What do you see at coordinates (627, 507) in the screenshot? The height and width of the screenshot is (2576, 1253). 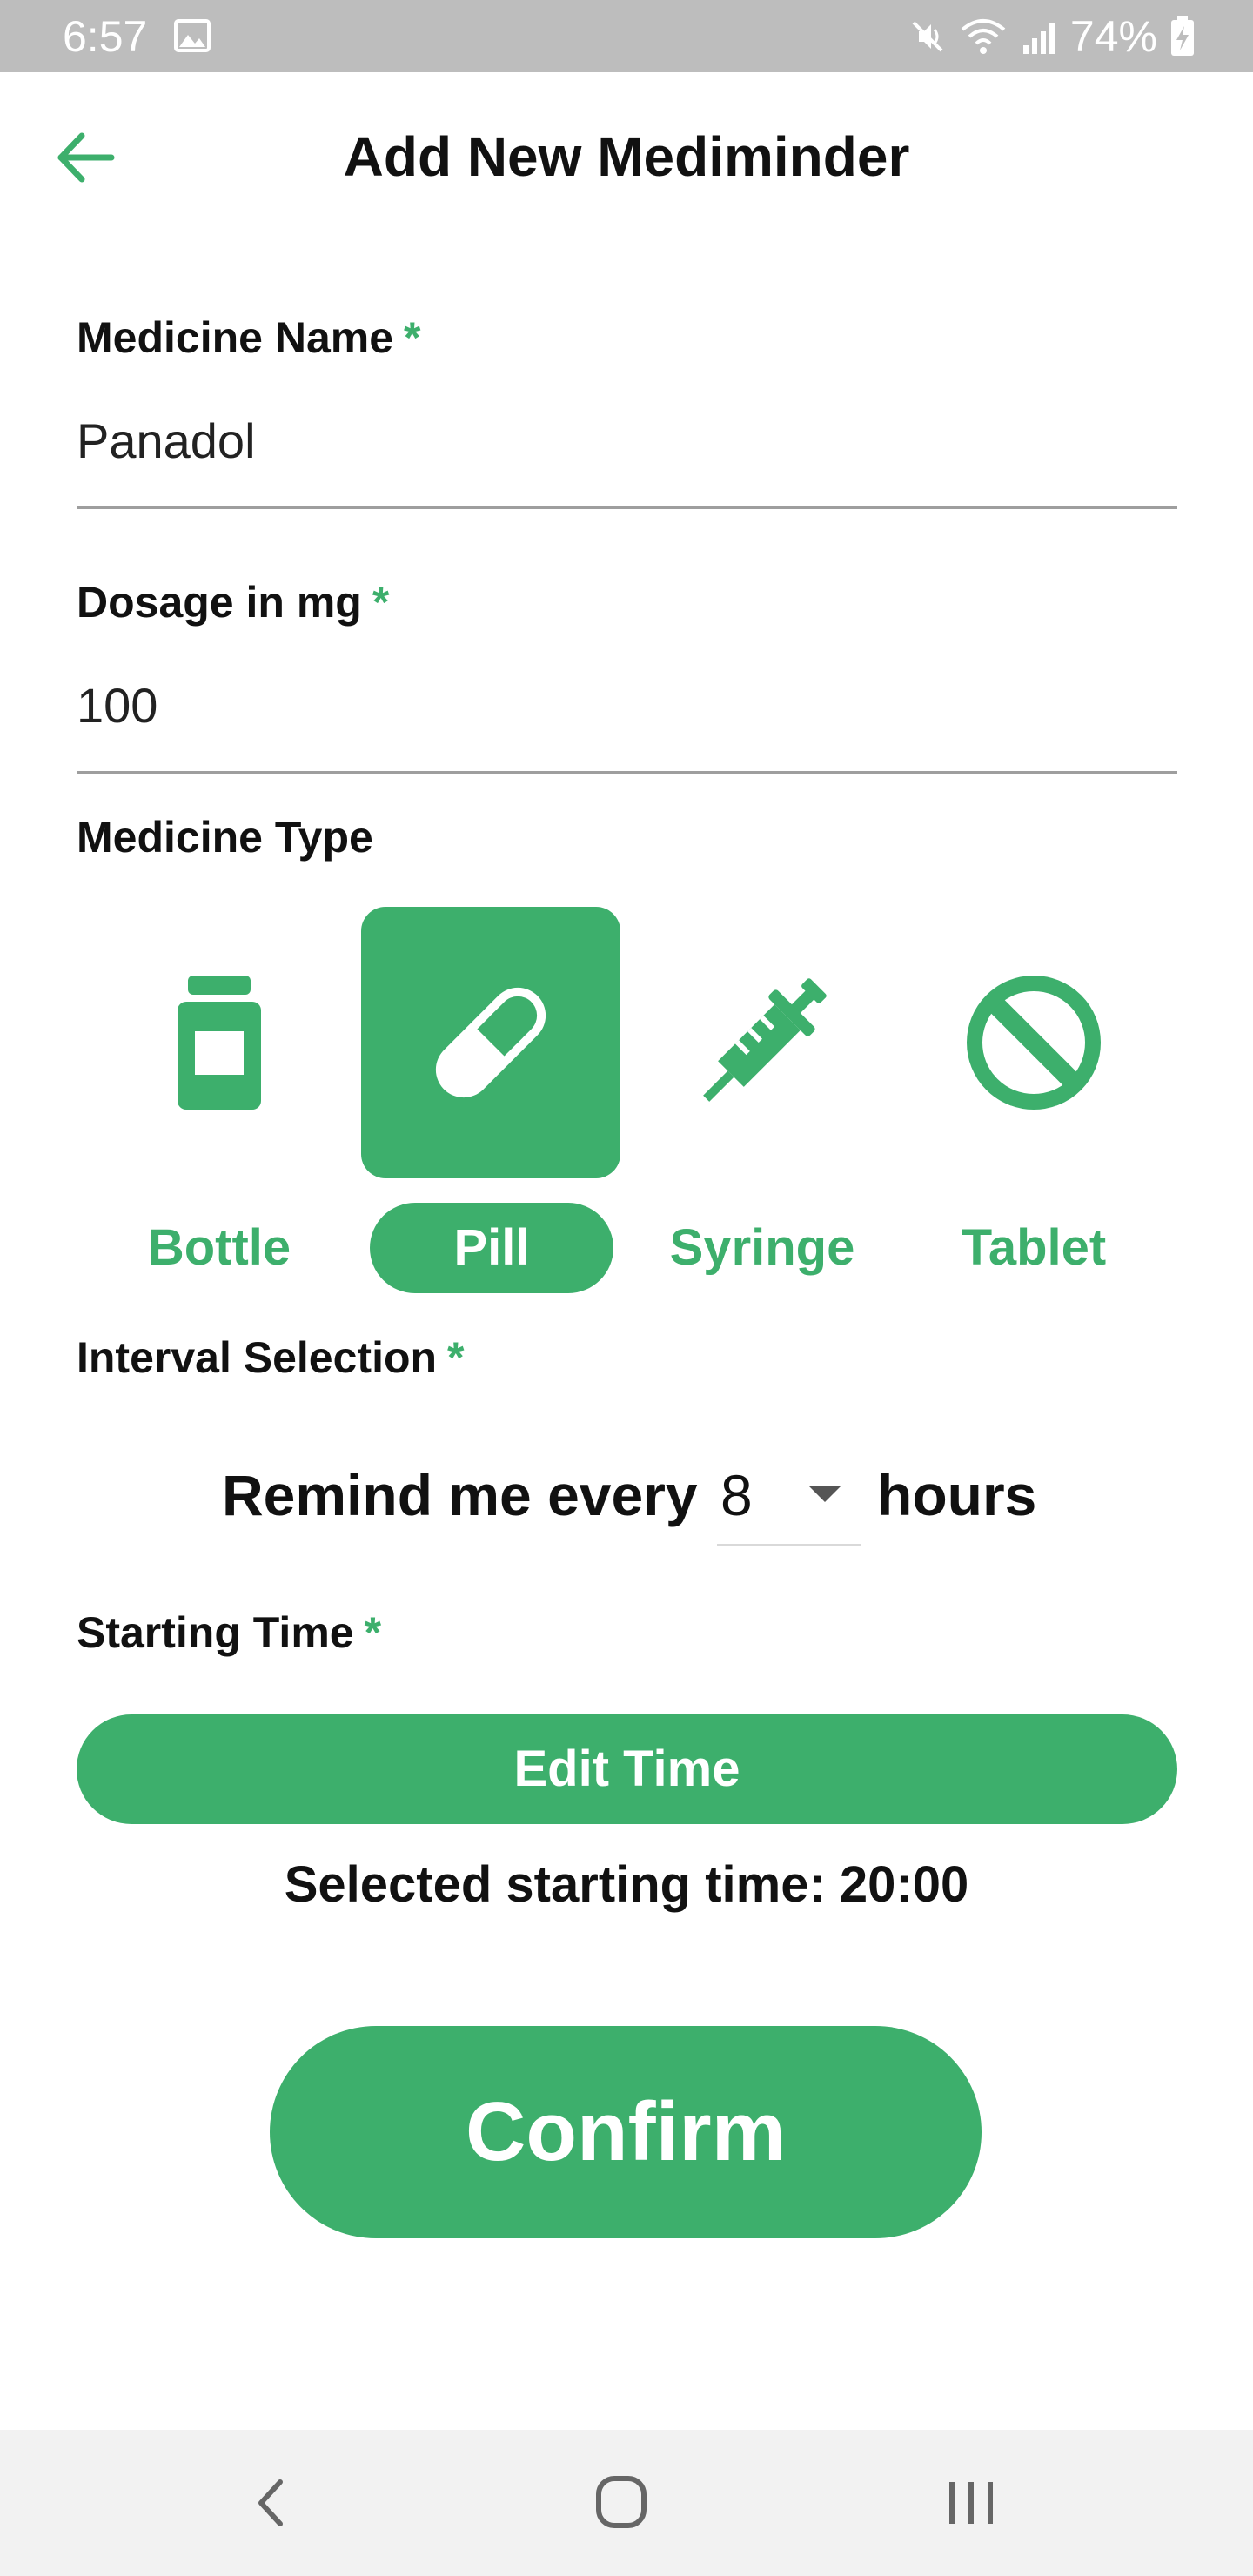 I see `medicine-name-underline` at bounding box center [627, 507].